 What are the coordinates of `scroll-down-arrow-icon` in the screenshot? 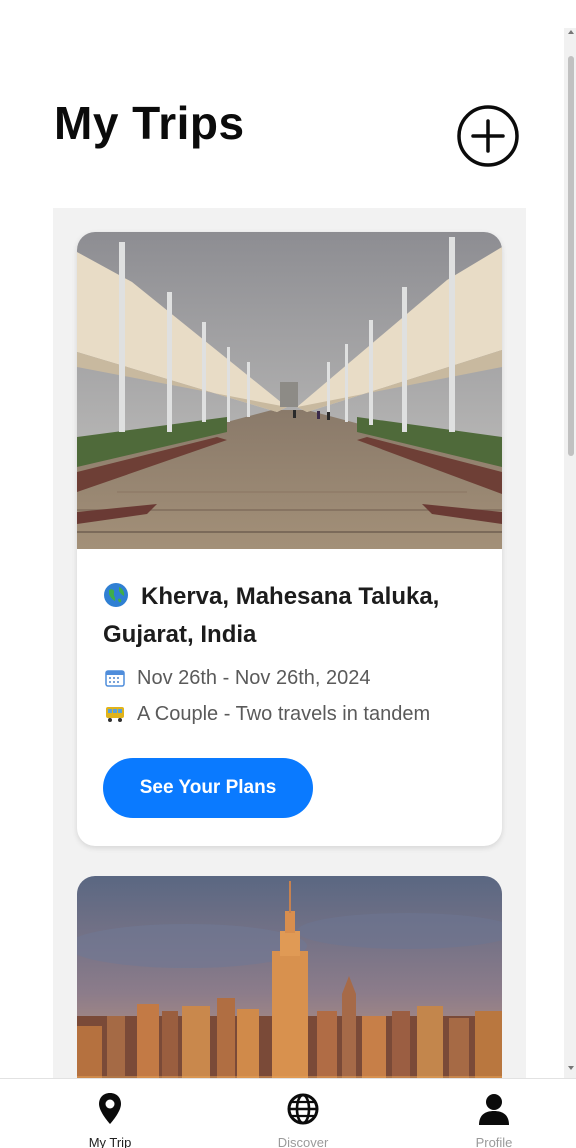 It's located at (571, 1068).